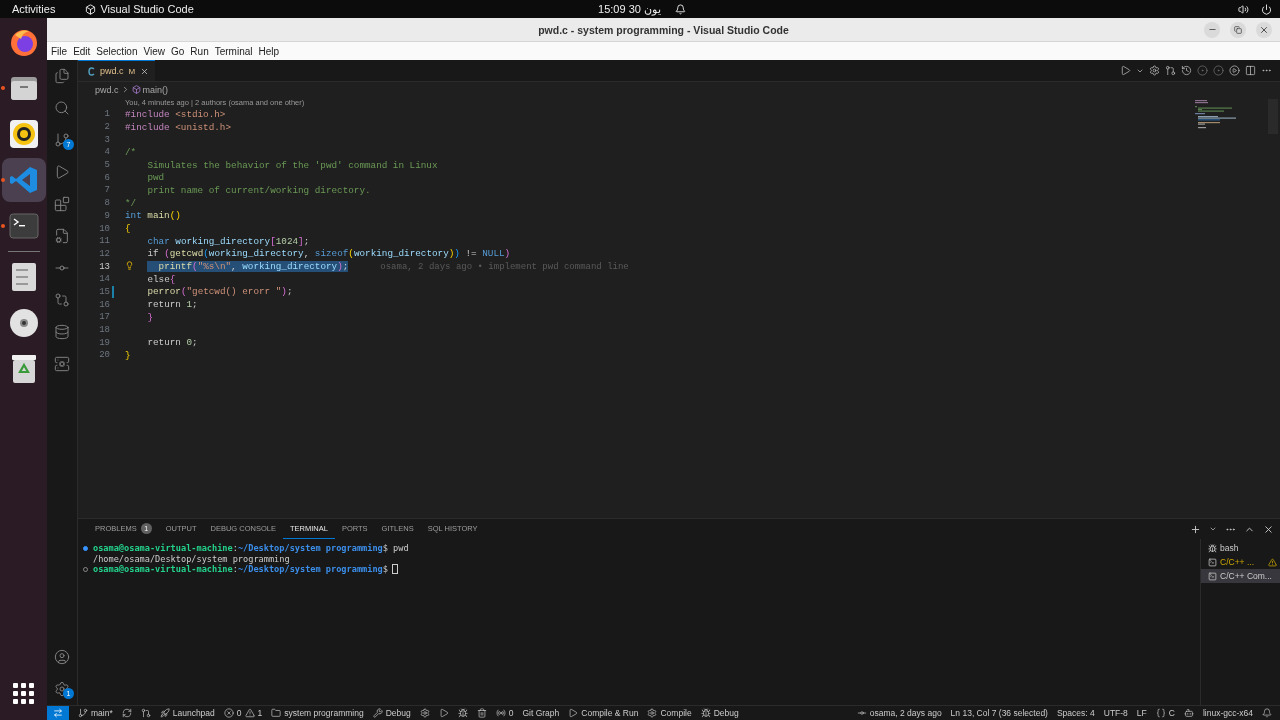  Describe the element at coordinates (1186, 70) in the screenshot. I see `history-icon` at that location.